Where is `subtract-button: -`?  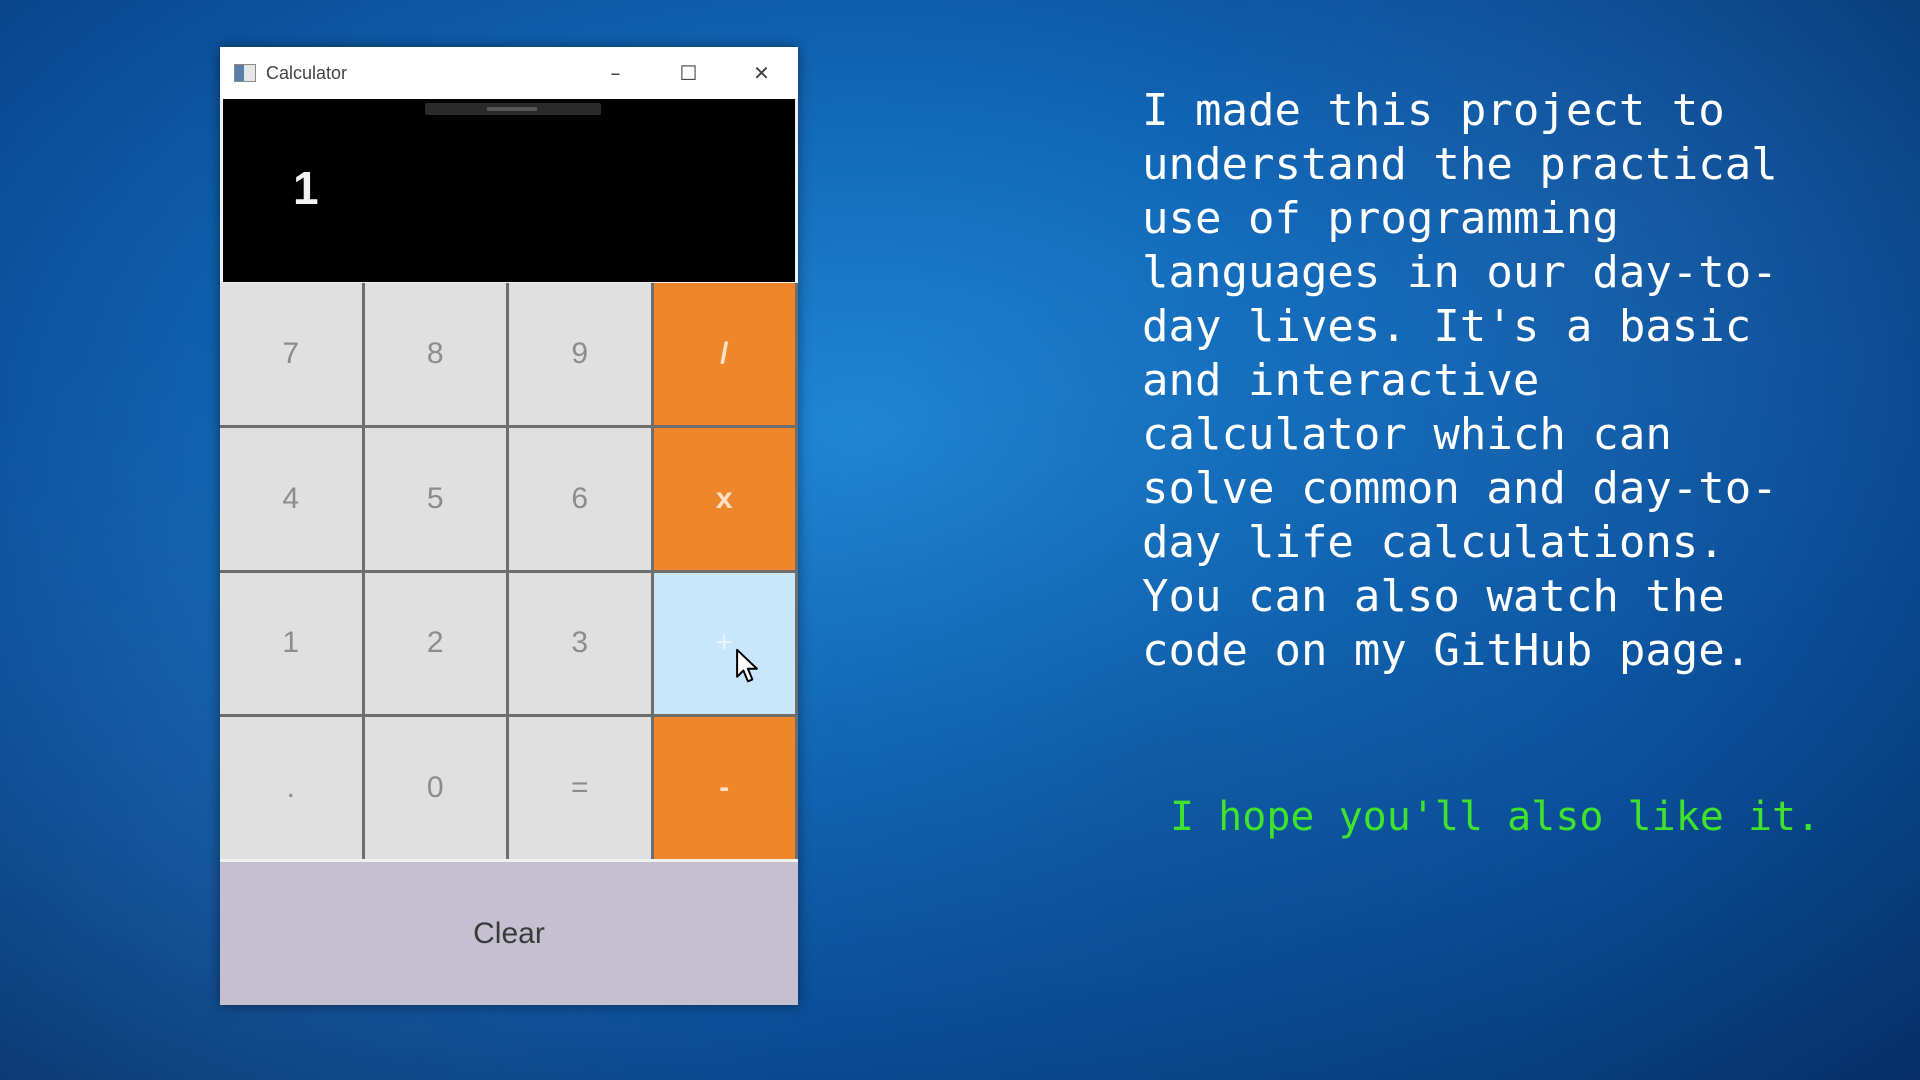
subtract-button: - is located at coordinates (724, 788).